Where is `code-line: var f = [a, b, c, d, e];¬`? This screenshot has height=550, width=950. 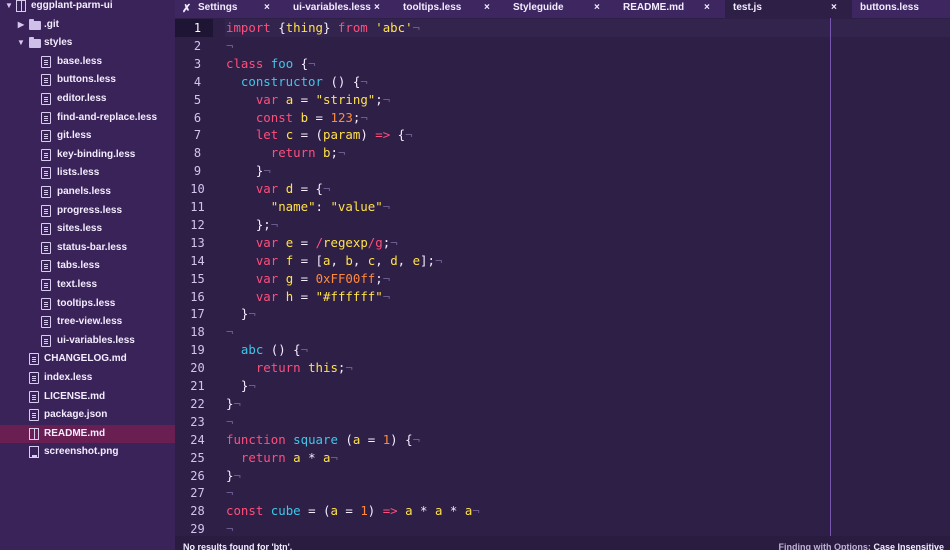
code-line: var f = [a, b, c, d, e];¬ is located at coordinates (334, 261).